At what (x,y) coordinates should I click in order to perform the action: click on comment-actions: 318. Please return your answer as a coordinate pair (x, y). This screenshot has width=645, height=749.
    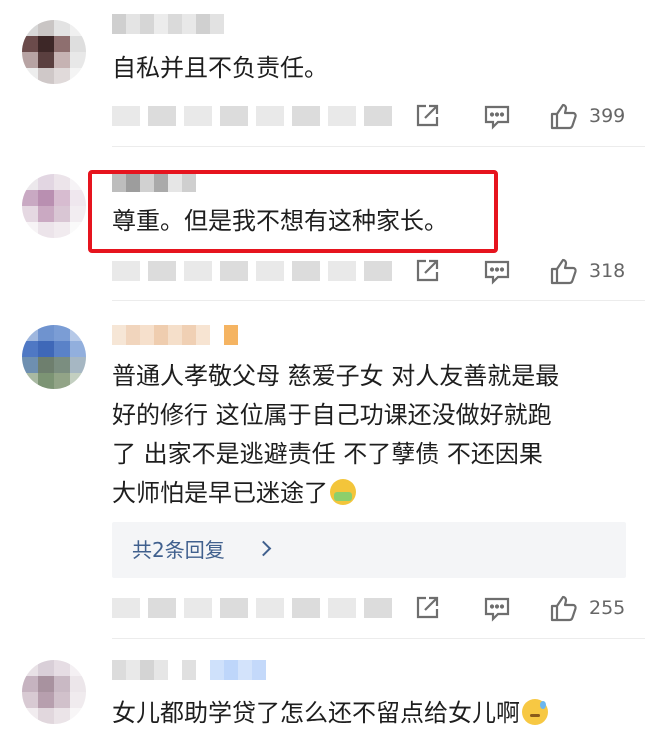
    Looking at the image, I should click on (322, 271).